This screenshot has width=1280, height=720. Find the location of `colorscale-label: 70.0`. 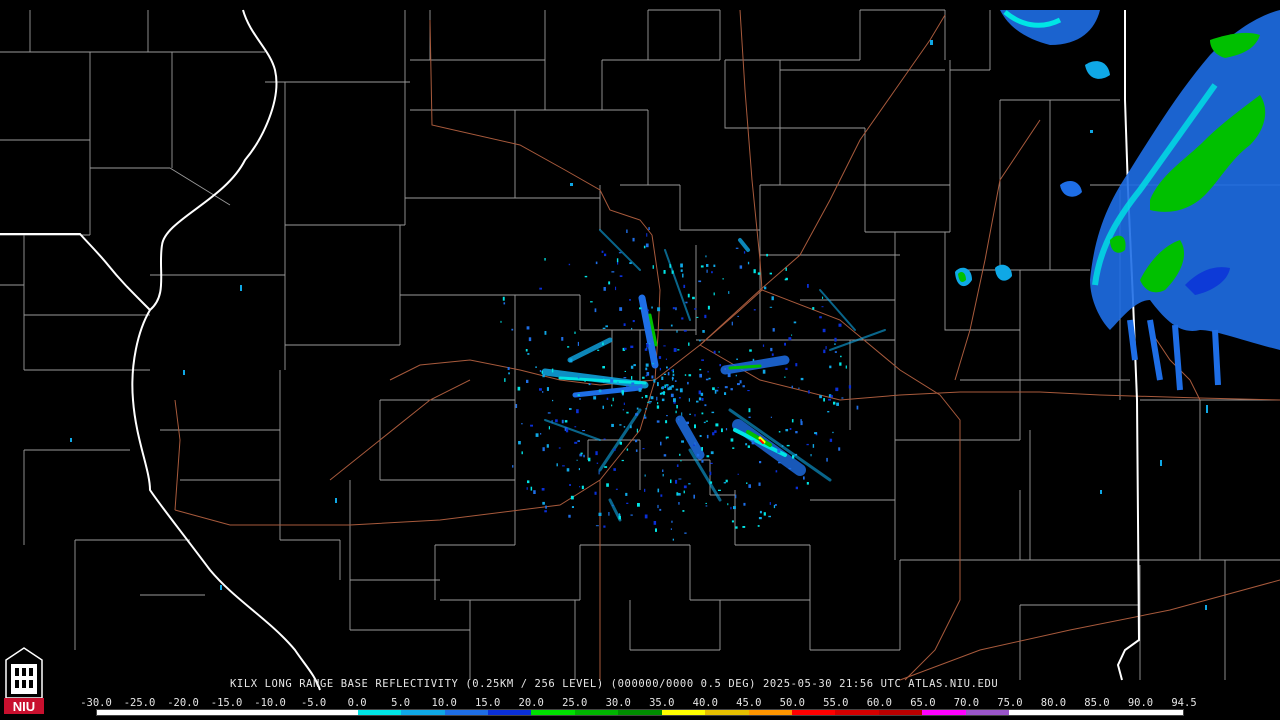

colorscale-label: 70.0 is located at coordinates (966, 703).